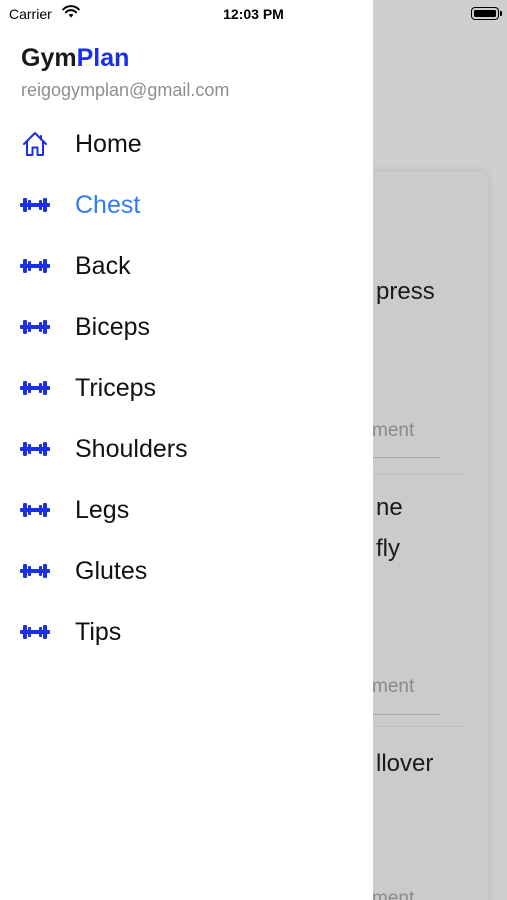  What do you see at coordinates (113, 326) in the screenshot?
I see `menu-item-label: Biceps` at bounding box center [113, 326].